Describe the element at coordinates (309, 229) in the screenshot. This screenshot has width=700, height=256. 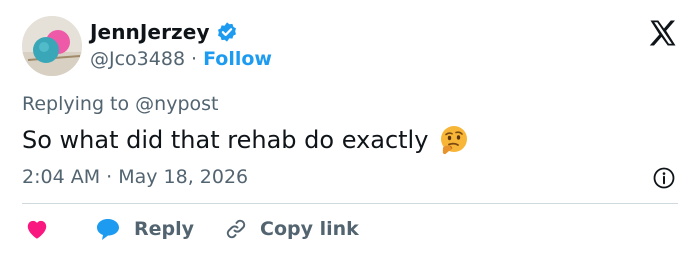
I see `copy-link-label: Copy link` at that location.